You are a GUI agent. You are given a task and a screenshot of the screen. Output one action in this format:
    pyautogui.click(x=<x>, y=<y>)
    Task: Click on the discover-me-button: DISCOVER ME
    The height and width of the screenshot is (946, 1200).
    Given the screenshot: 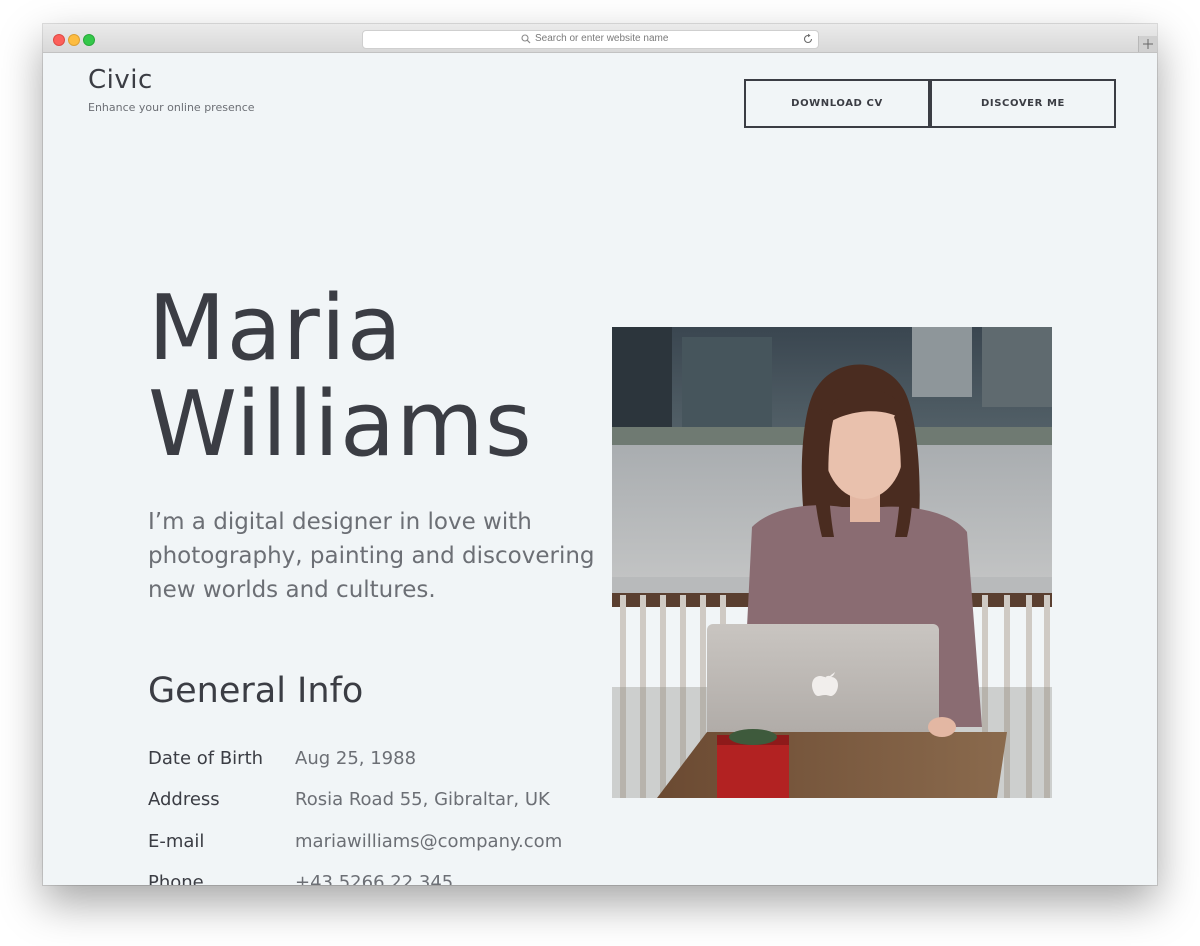 What is the action you would take?
    pyautogui.click(x=1023, y=103)
    